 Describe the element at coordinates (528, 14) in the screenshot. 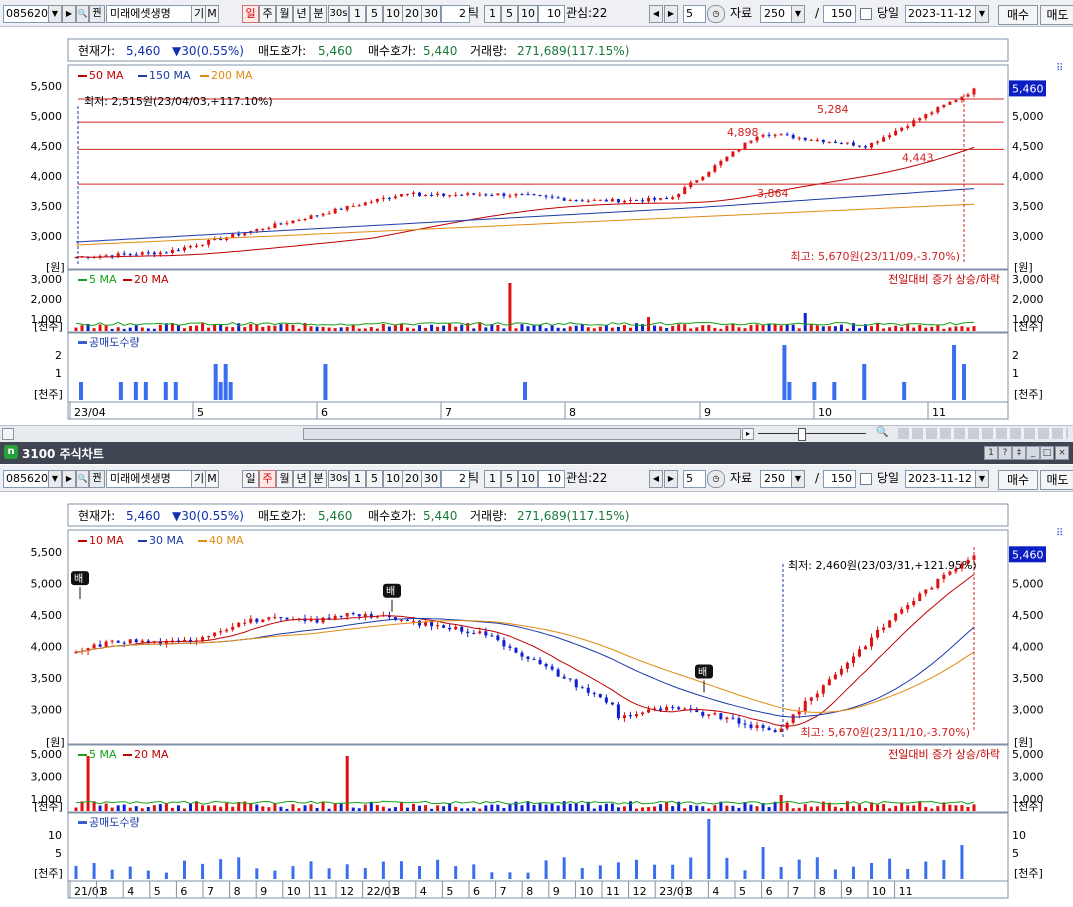

I see `tick-10: 10` at that location.